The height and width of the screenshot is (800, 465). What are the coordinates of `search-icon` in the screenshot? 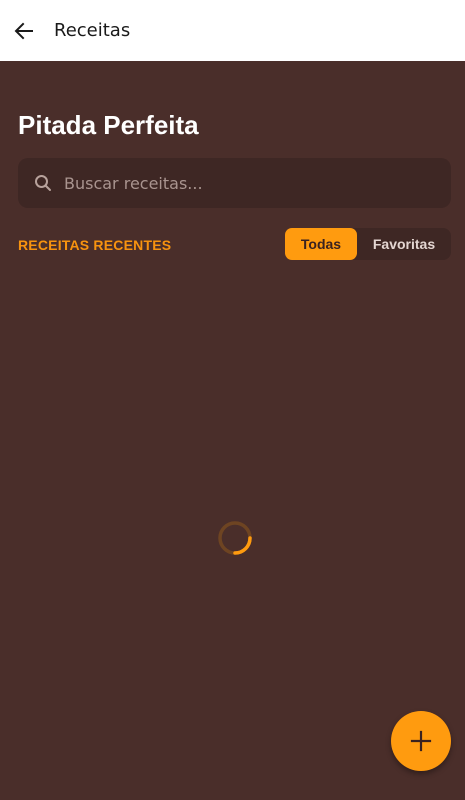 It's located at (43, 183).